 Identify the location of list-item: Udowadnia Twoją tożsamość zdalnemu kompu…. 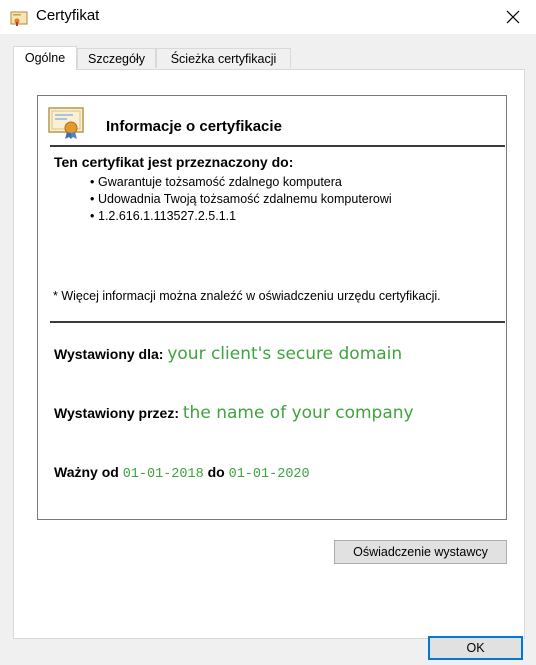
(241, 199).